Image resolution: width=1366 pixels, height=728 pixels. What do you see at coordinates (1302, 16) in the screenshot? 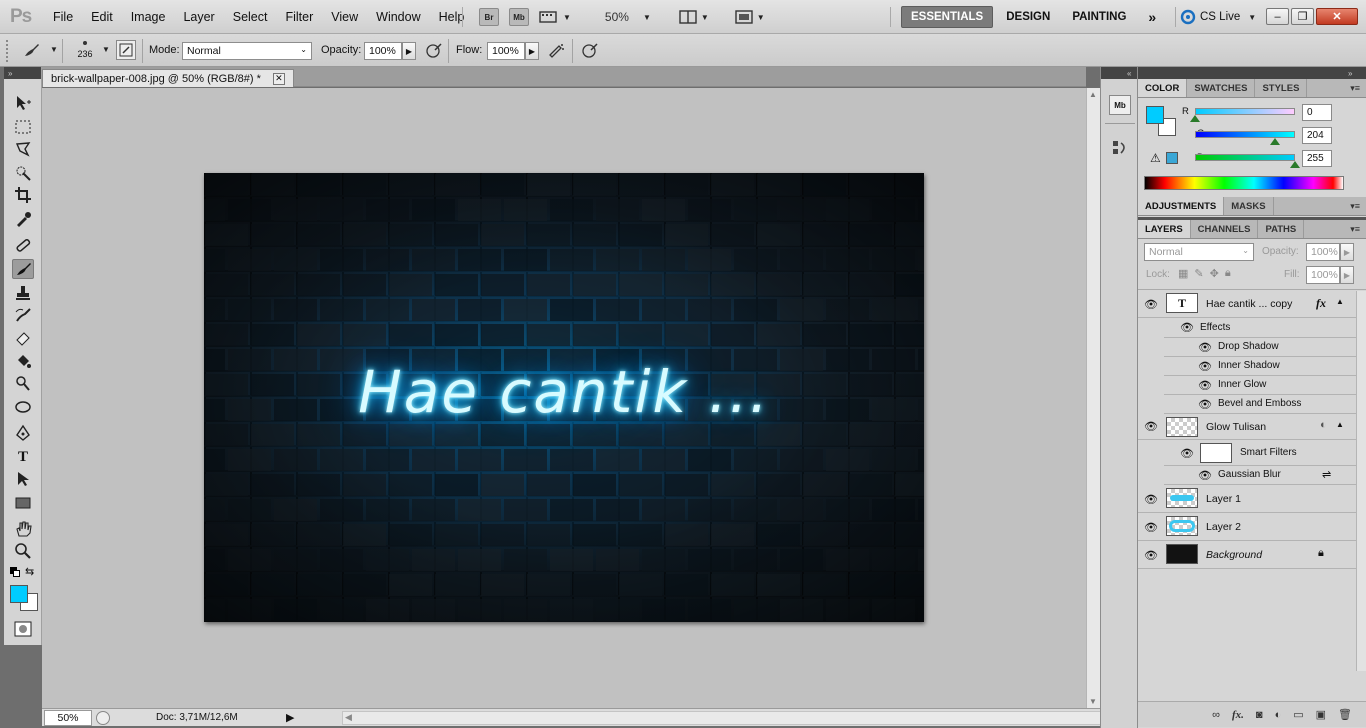
I see `restore-button: ❐` at bounding box center [1302, 16].